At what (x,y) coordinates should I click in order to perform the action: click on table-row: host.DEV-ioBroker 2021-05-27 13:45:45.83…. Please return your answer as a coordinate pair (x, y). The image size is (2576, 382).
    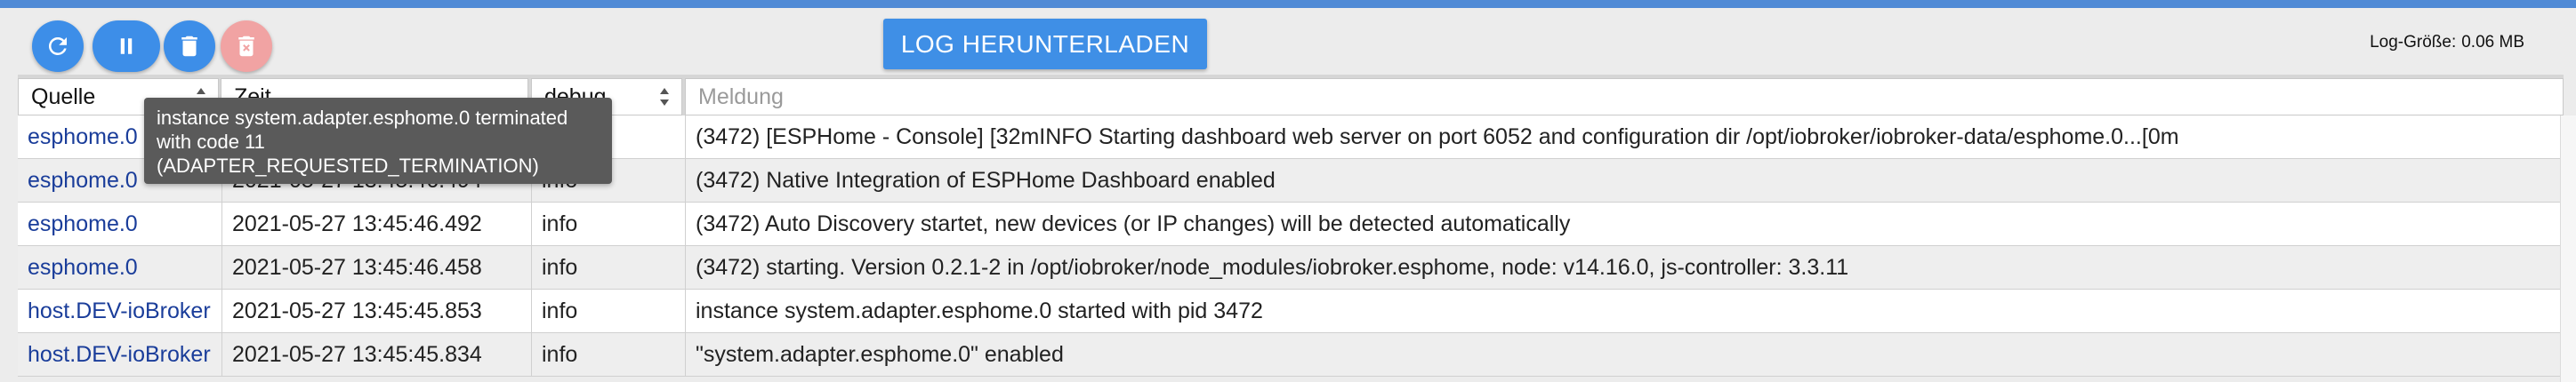
    Looking at the image, I should click on (1289, 355).